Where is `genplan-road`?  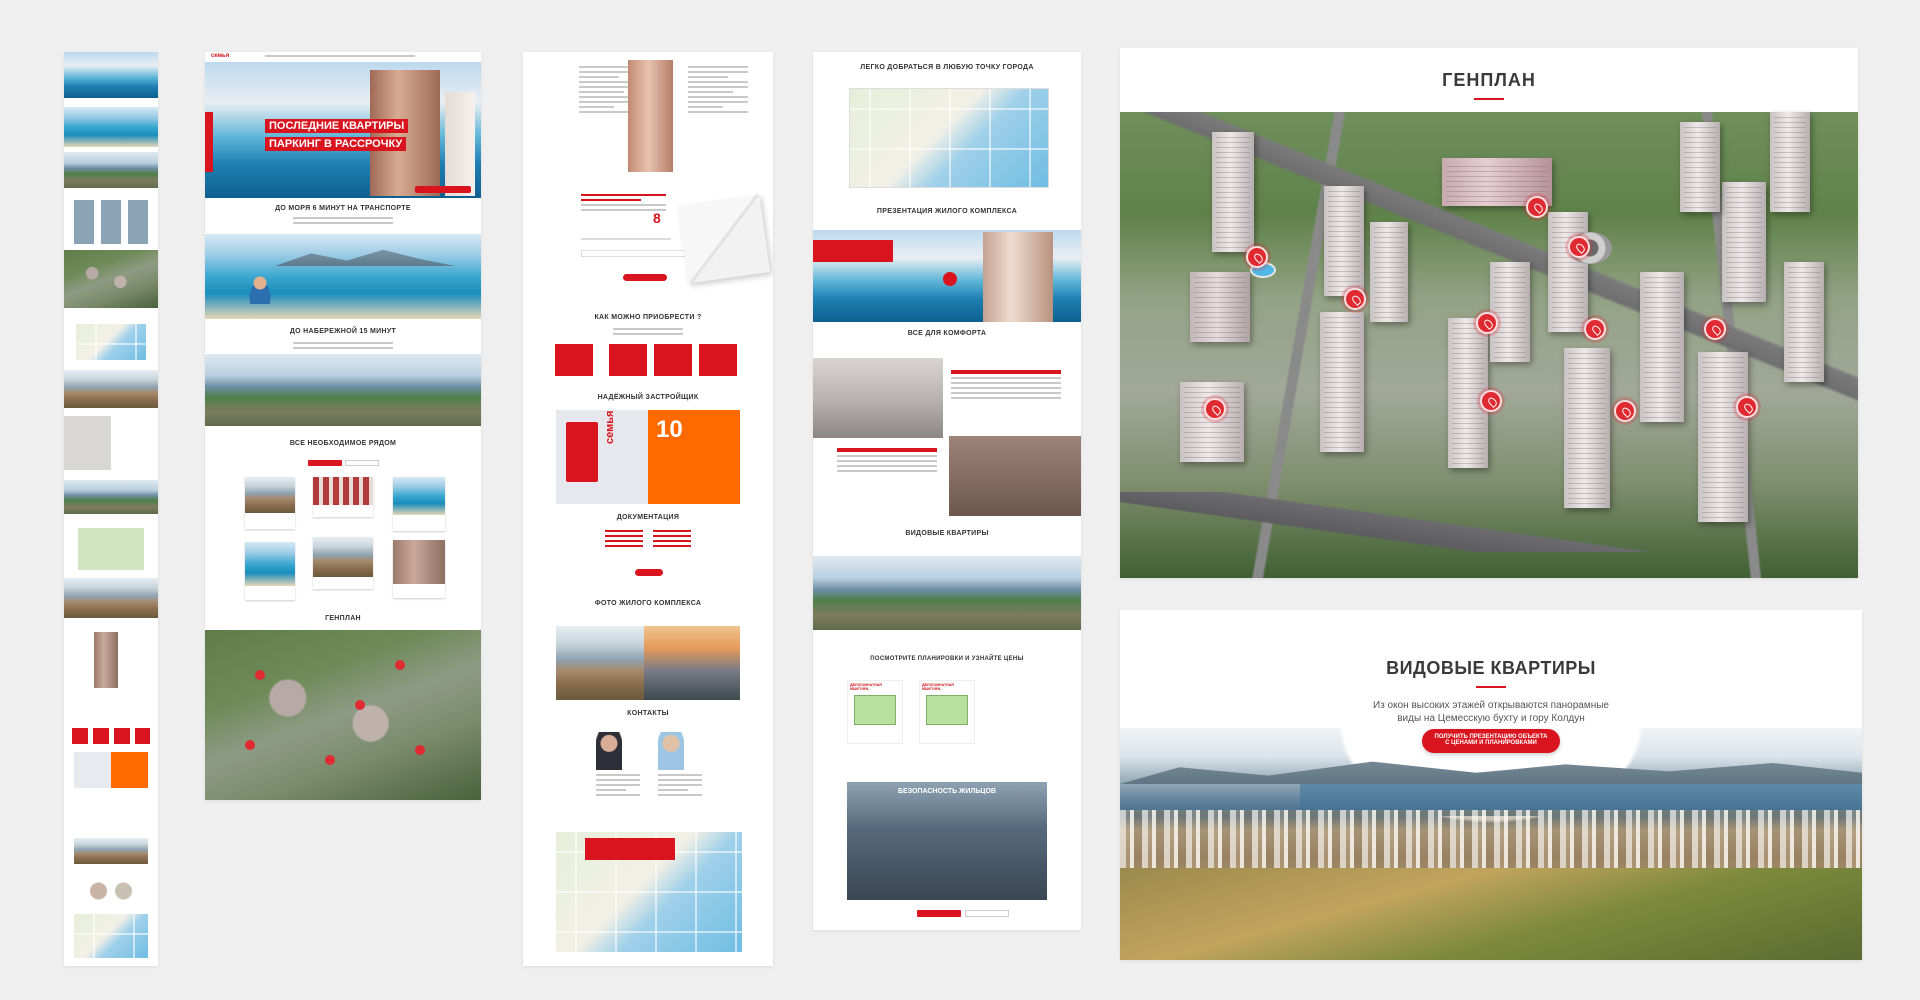 genplan-road is located at coordinates (1489, 522).